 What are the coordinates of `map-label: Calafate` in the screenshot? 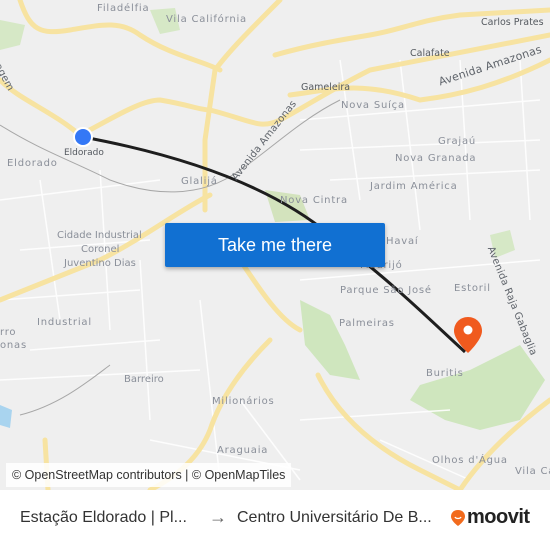 It's located at (430, 53).